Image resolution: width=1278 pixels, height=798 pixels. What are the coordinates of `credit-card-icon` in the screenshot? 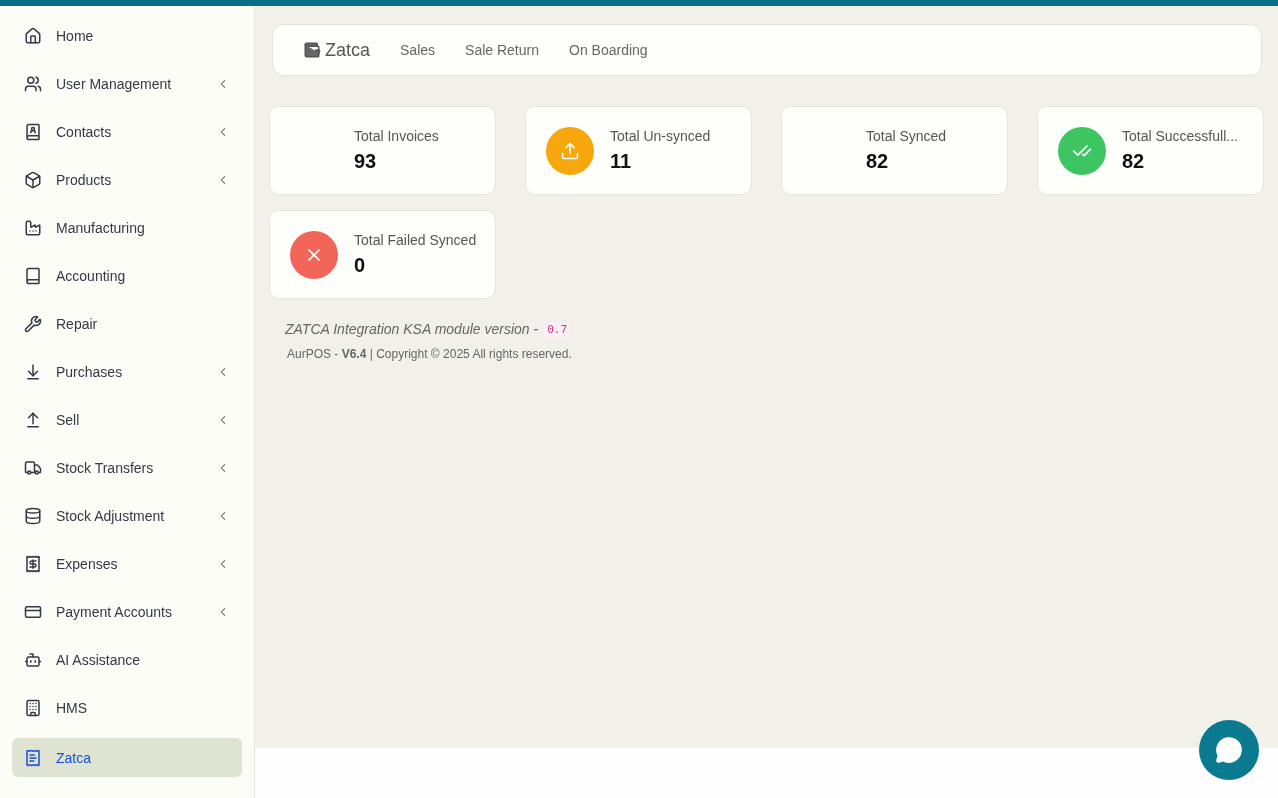 It's located at (33, 612).